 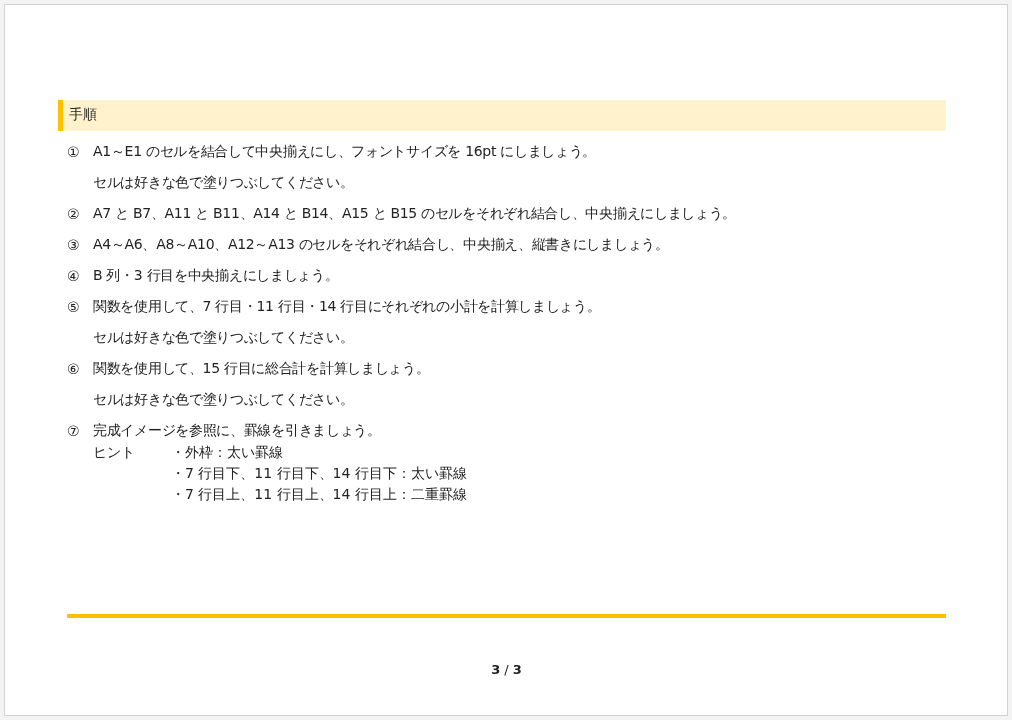 What do you see at coordinates (74, 151) in the screenshot?
I see `step-number: ①` at bounding box center [74, 151].